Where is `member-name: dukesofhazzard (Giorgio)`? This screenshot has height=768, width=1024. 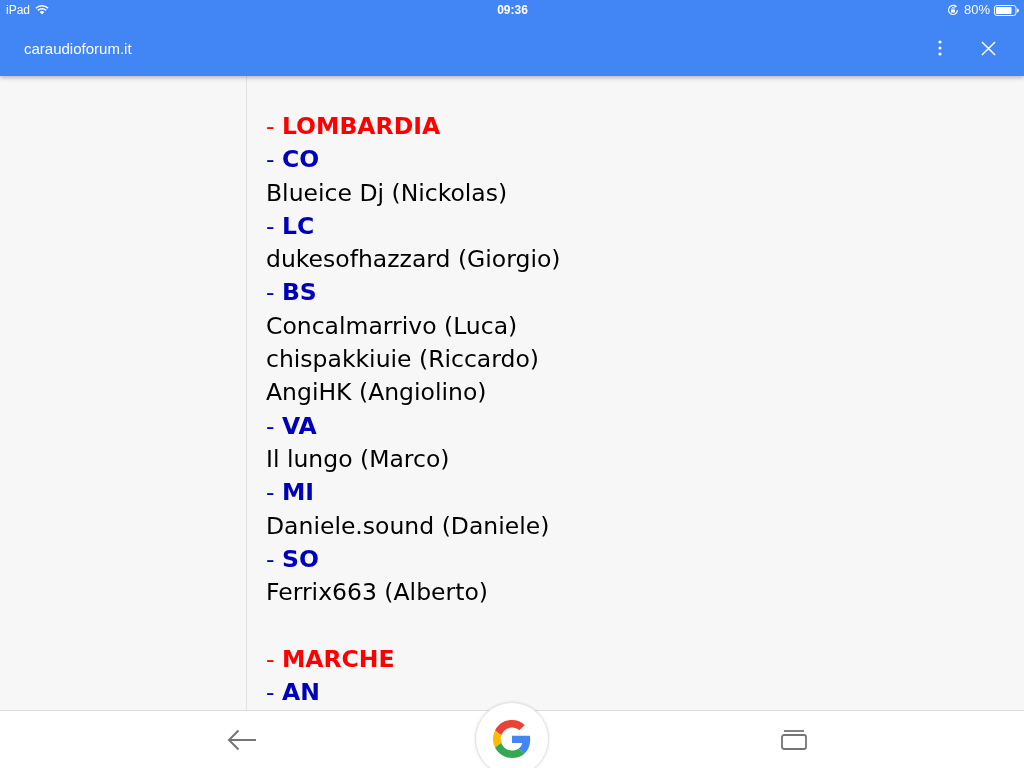
member-name: dukesofhazzard (Giorgio) is located at coordinates (413, 260).